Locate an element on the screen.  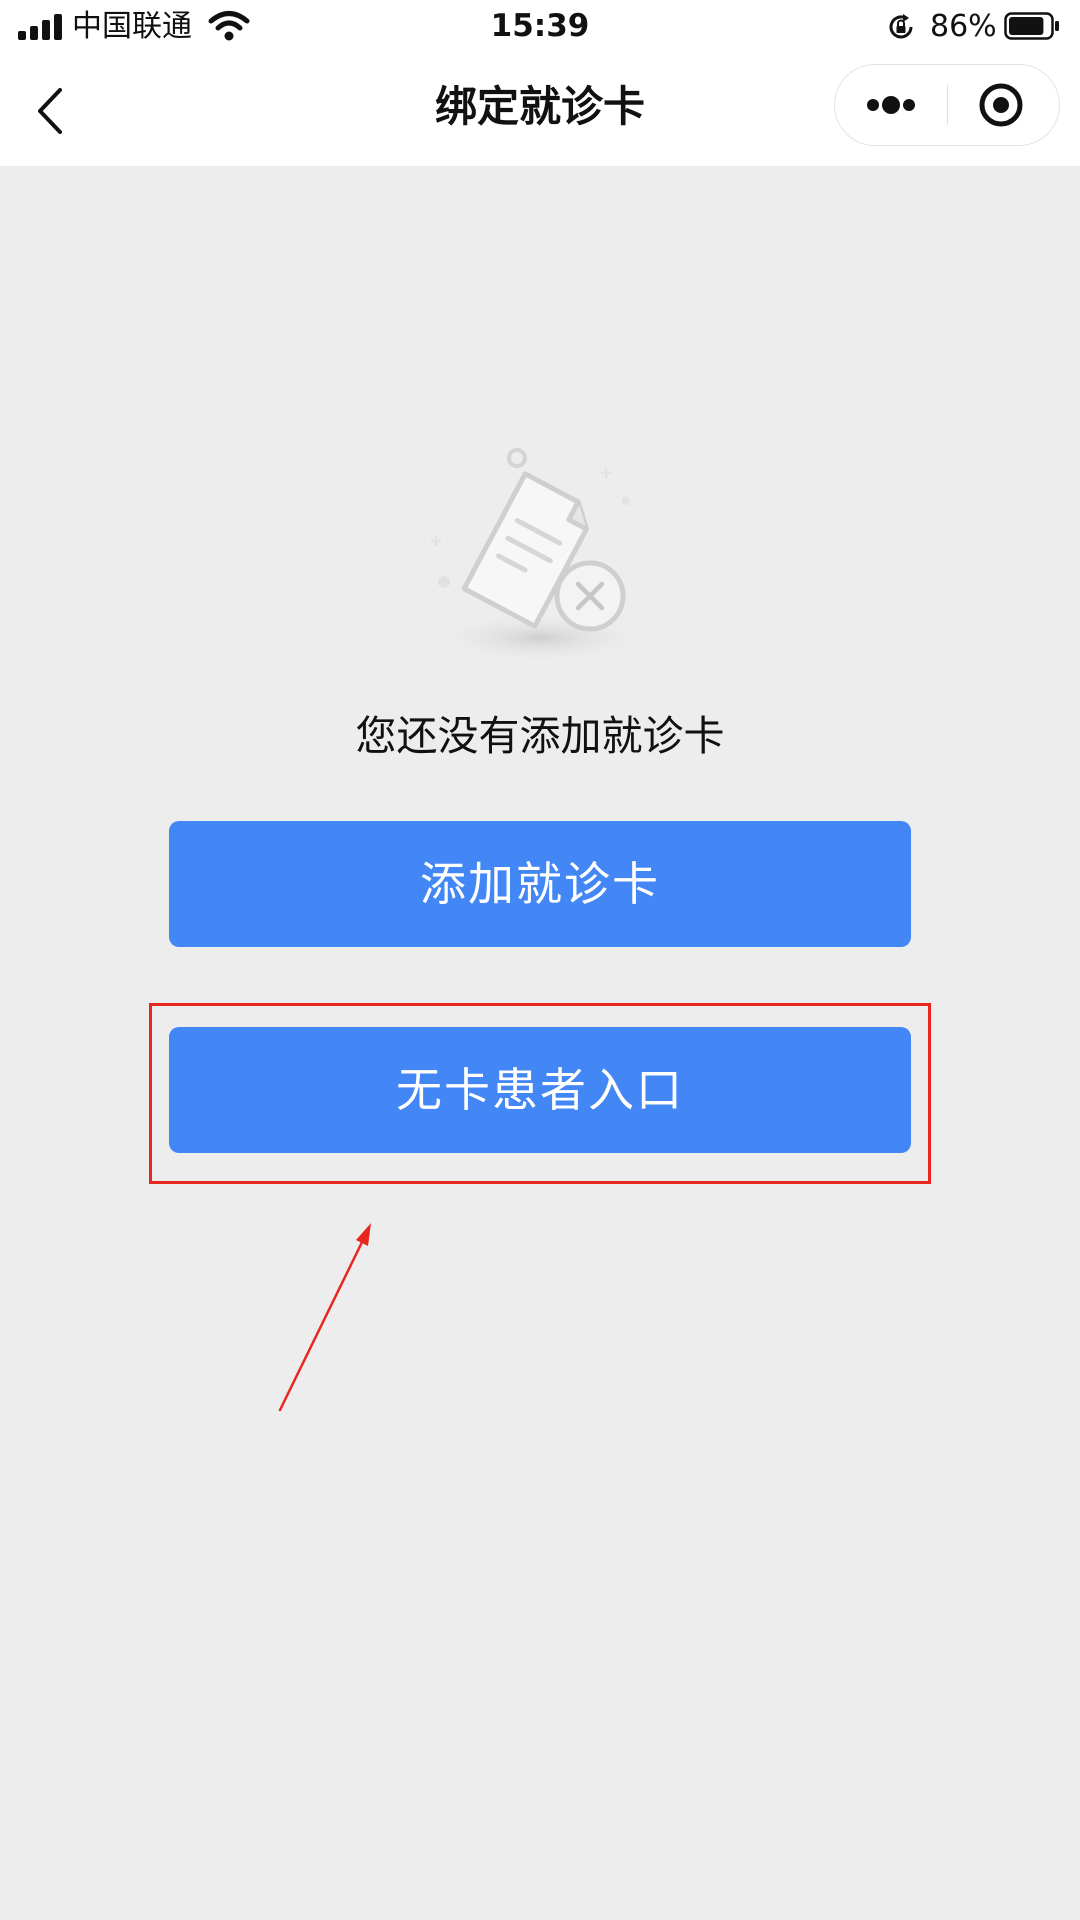
more-button is located at coordinates (891, 105).